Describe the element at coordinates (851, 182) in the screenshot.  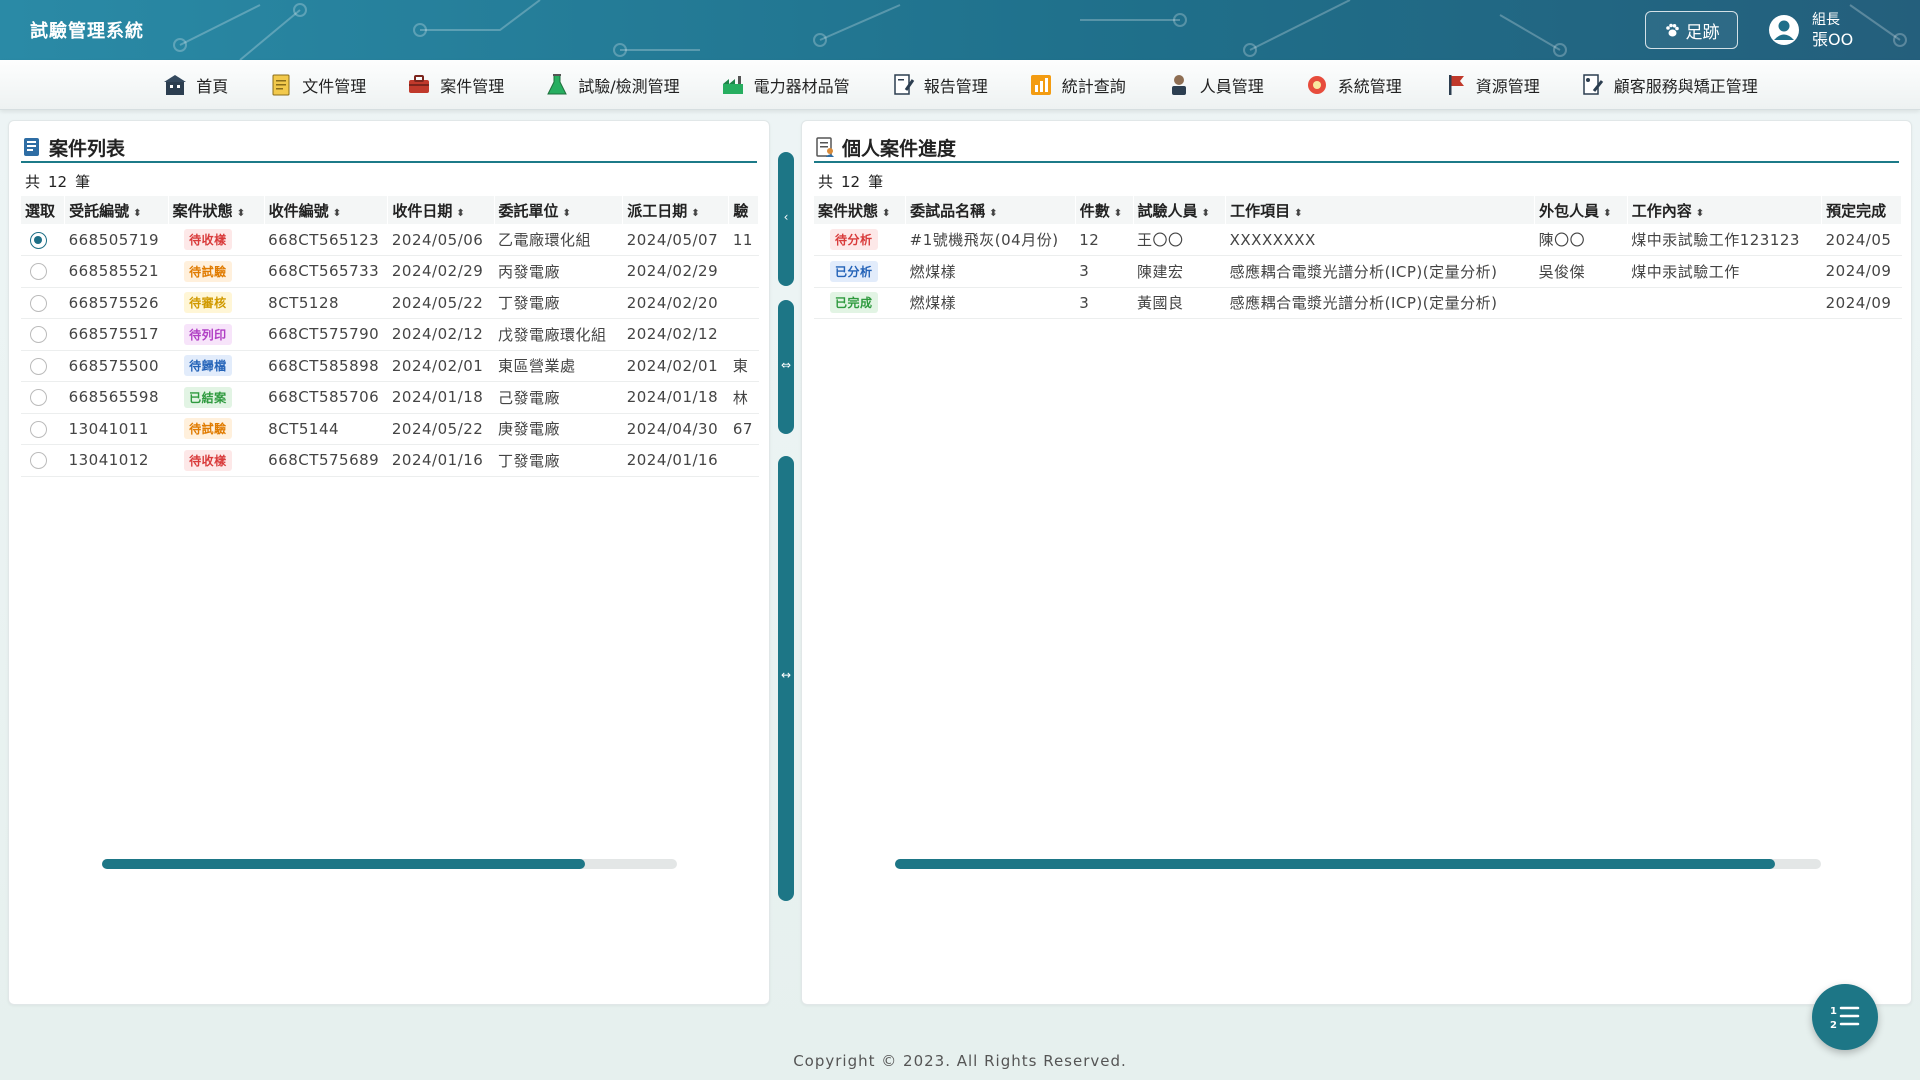
I see `progress-count: 共 12 筆` at that location.